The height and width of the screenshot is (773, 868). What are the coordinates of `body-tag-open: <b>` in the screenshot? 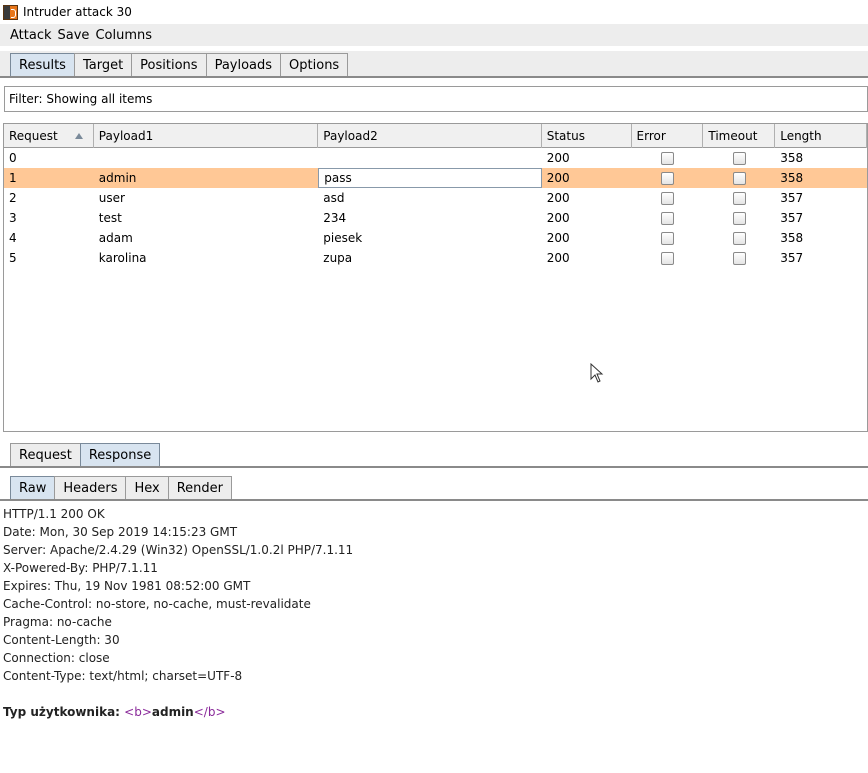 It's located at (138, 712).